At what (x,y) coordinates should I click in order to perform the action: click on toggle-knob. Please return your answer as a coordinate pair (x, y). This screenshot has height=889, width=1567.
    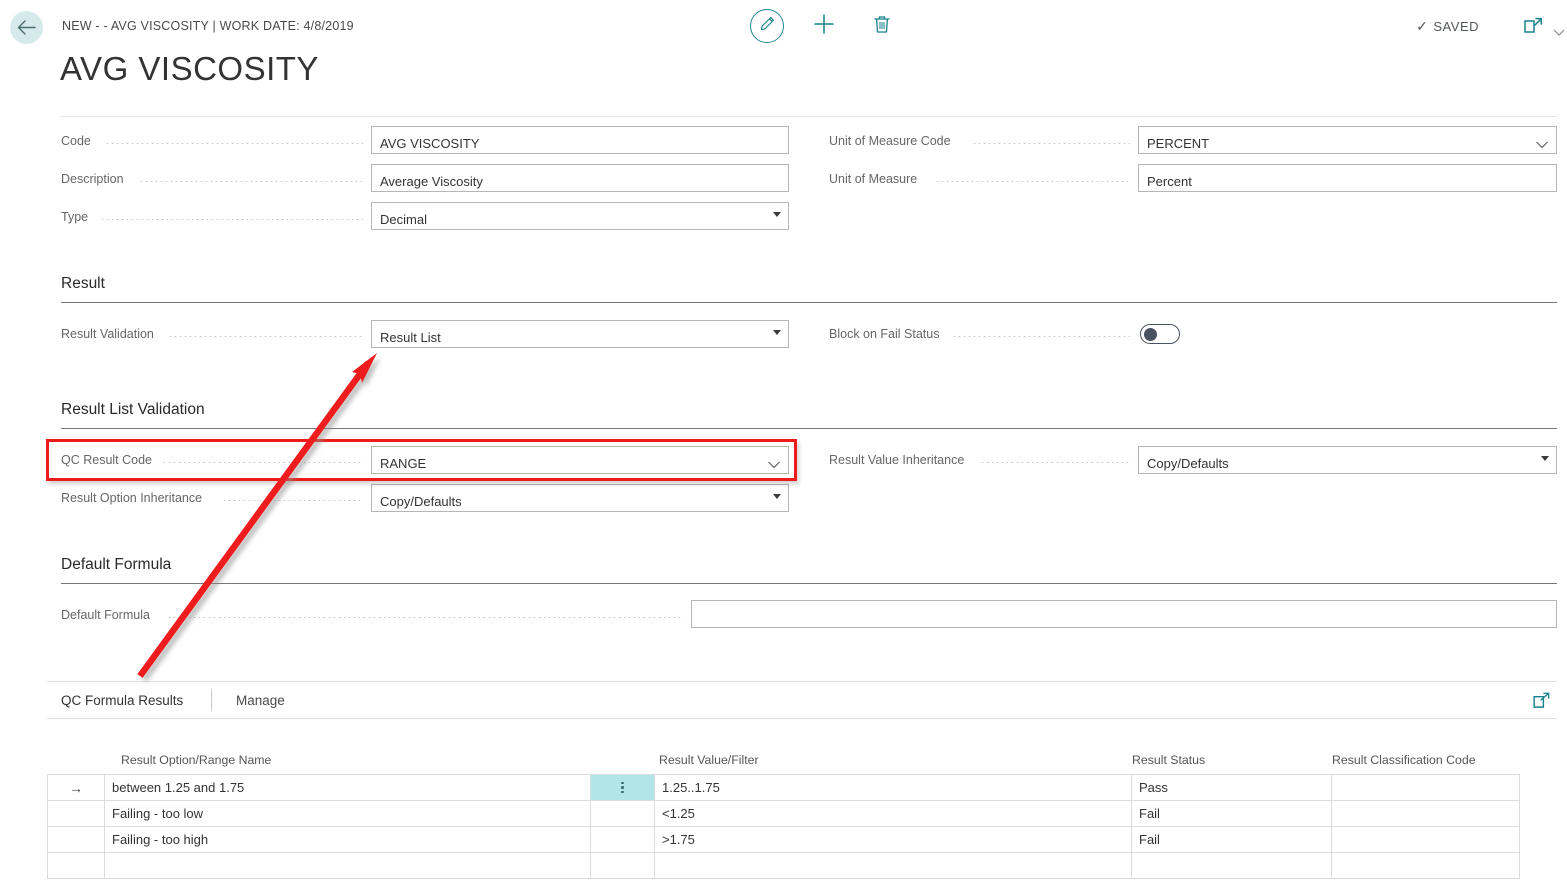
    Looking at the image, I should click on (1150, 334).